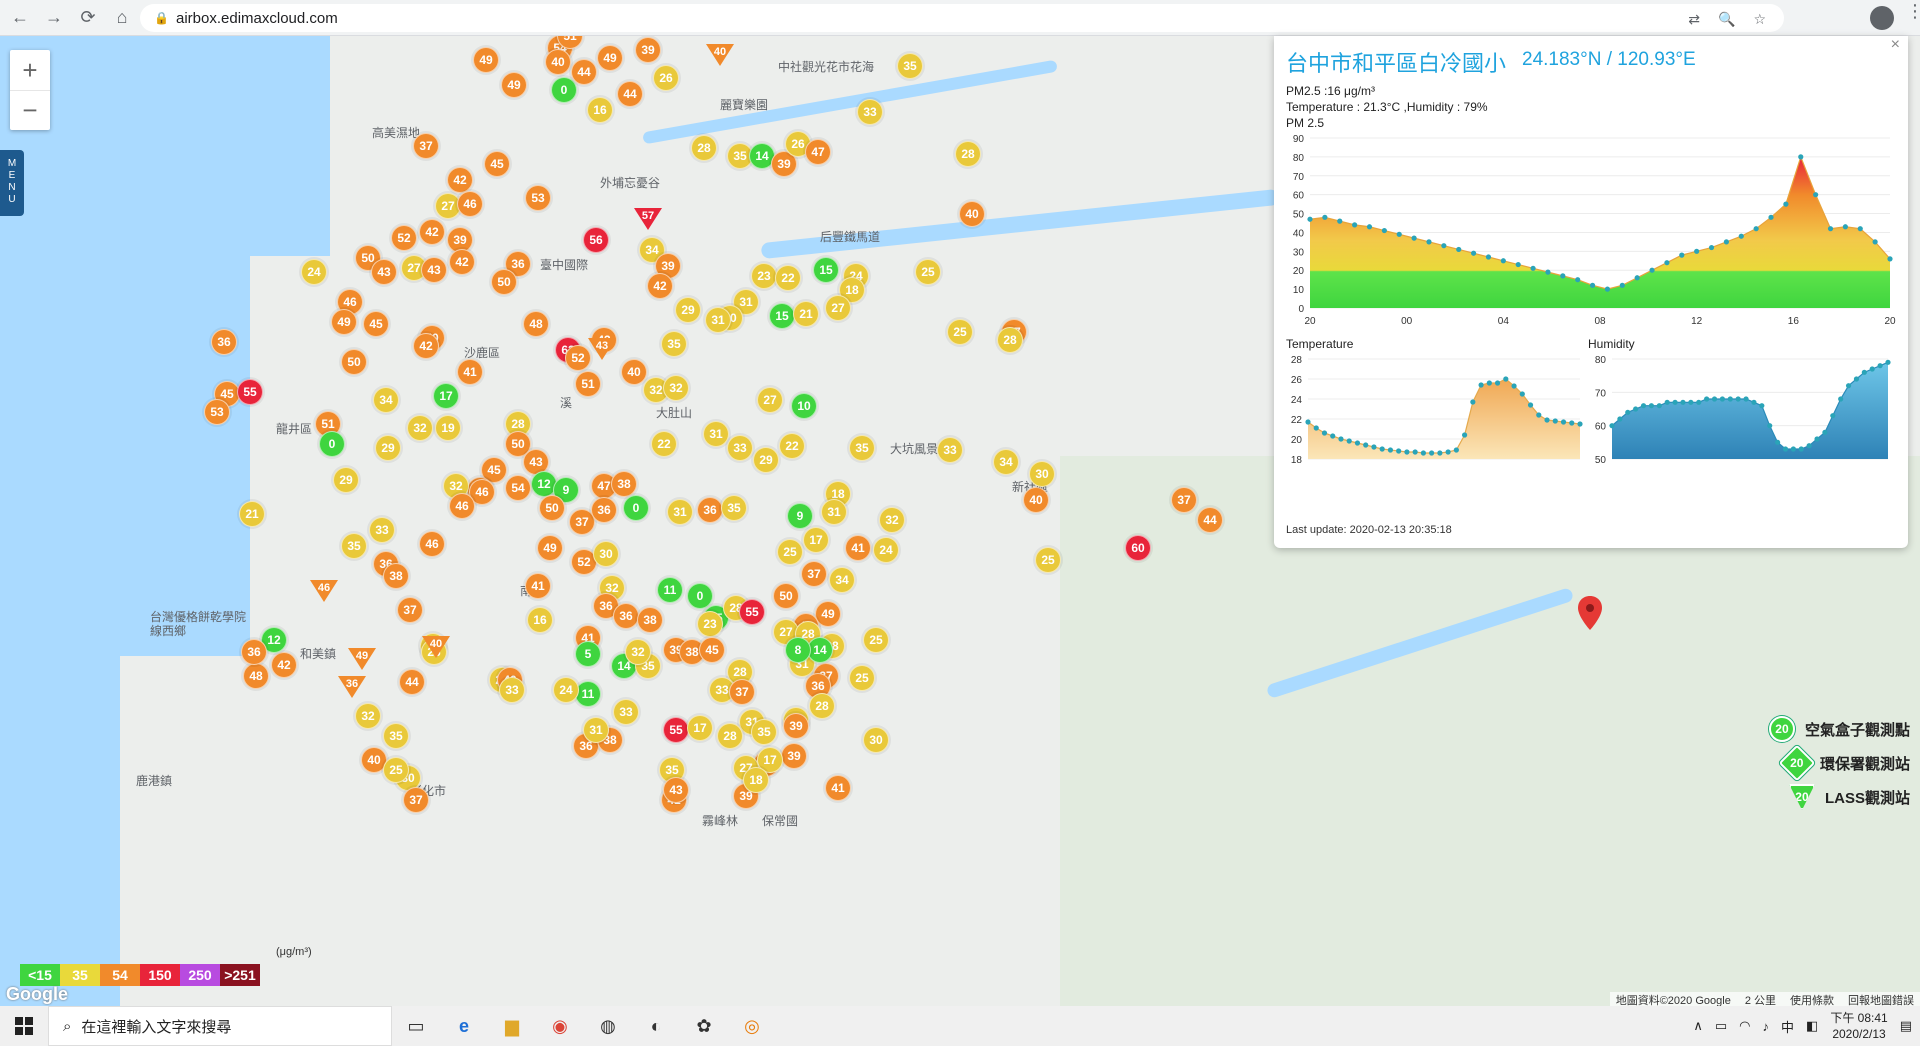 Image resolution: width=1920 pixels, height=1046 pixels. Describe the element at coordinates (1698, 1026) in the screenshot. I see `tray-chevron-icon: ∧` at that location.